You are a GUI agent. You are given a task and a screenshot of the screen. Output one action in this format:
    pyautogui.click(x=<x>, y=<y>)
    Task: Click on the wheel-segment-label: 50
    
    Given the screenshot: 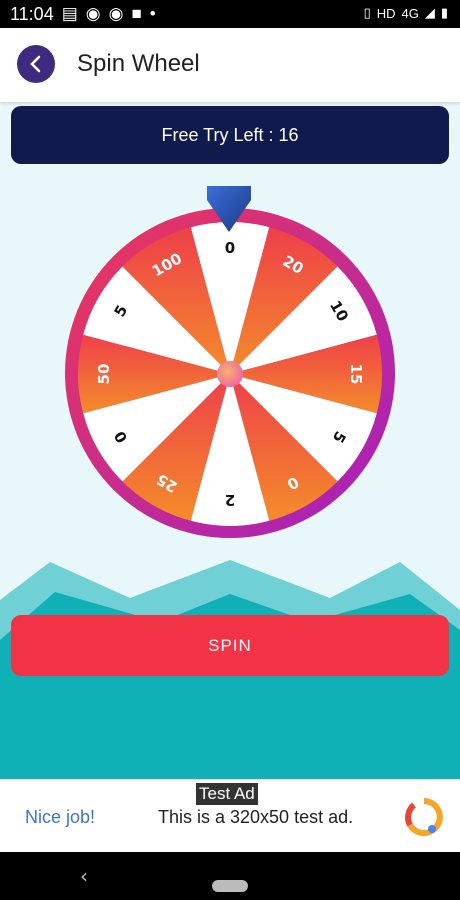 What is the action you would take?
    pyautogui.click(x=104, y=374)
    